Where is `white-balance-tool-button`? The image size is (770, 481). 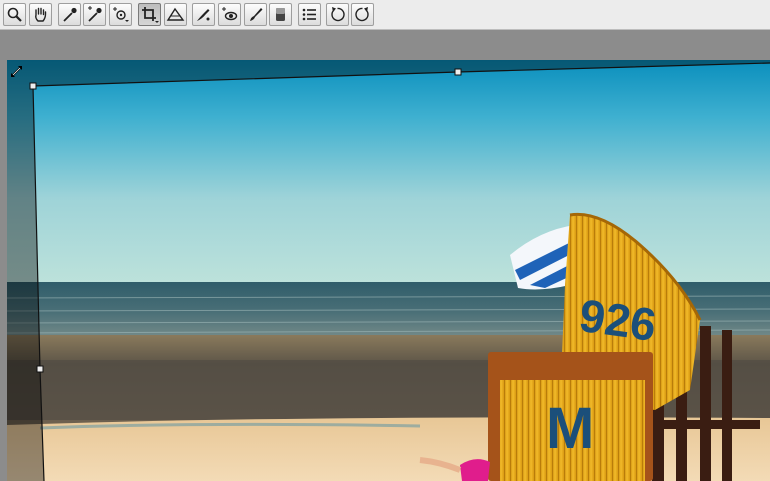 white-balance-tool-button is located at coordinates (69, 14).